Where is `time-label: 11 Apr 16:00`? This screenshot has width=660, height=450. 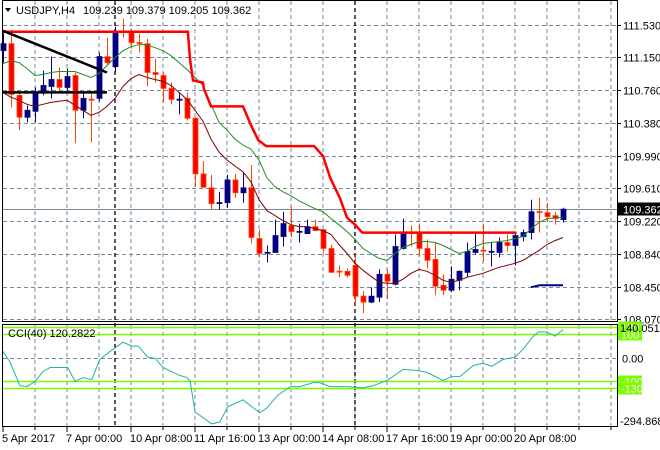 time-label: 11 Apr 16:00 is located at coordinates (225, 439).